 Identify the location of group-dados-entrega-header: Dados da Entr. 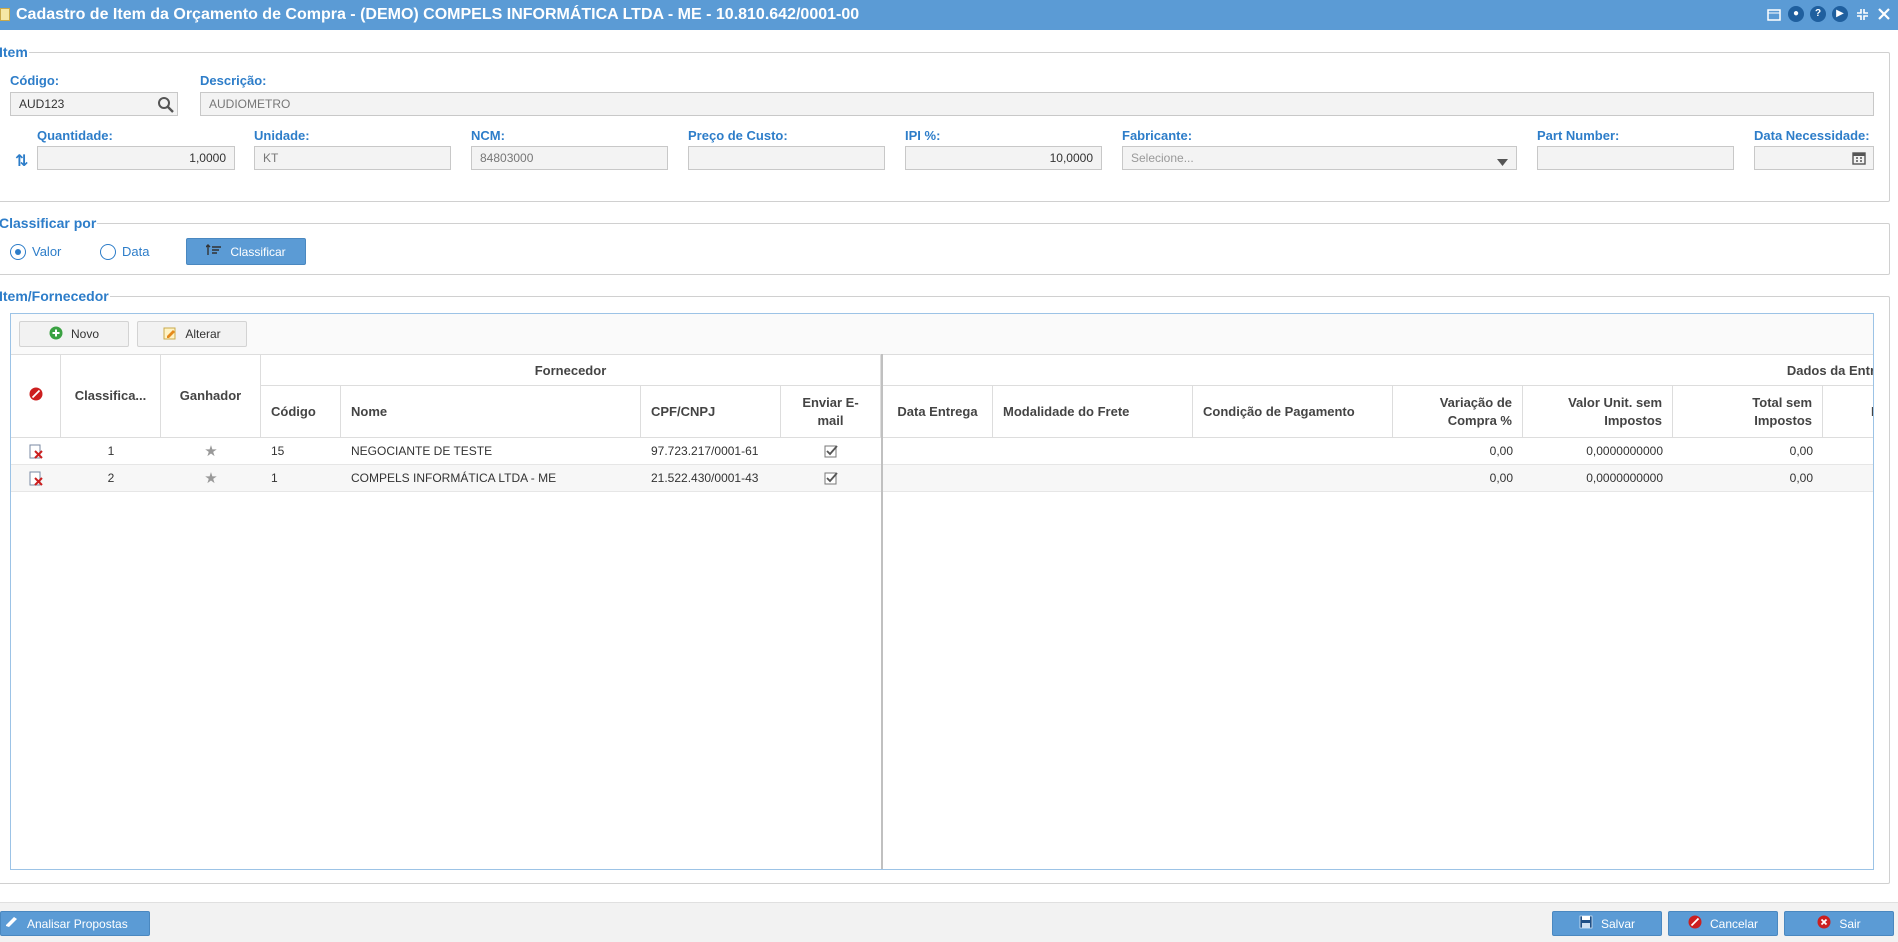
(1378, 370).